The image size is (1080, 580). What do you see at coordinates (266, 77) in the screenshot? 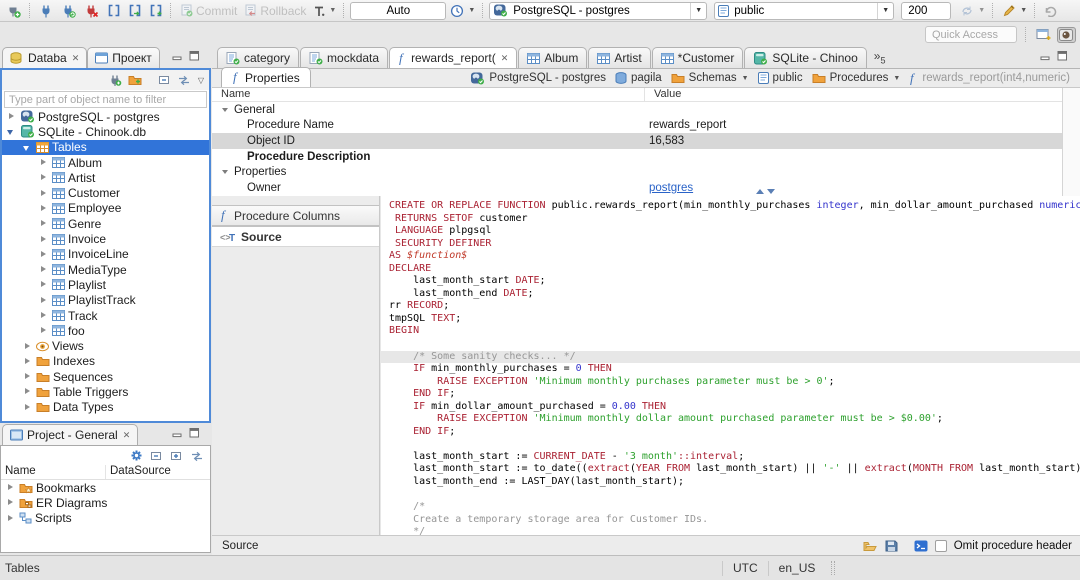
I see `tab-properties: f Properties` at bounding box center [266, 77].